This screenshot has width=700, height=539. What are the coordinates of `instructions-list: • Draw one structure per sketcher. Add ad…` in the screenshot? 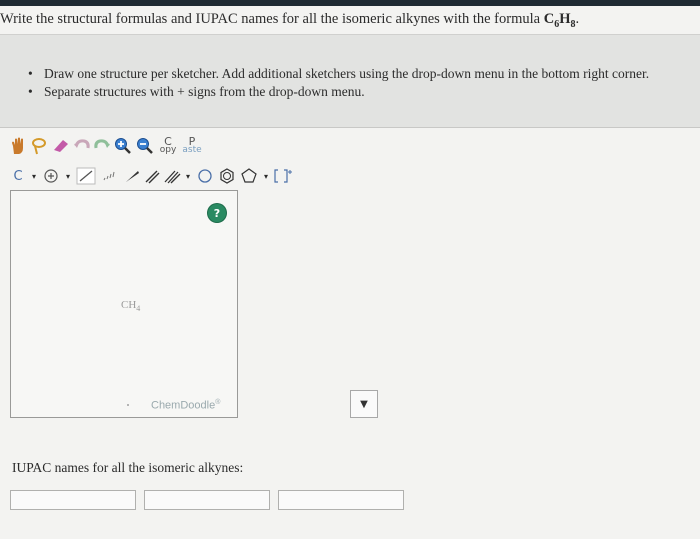 It's located at (338, 83).